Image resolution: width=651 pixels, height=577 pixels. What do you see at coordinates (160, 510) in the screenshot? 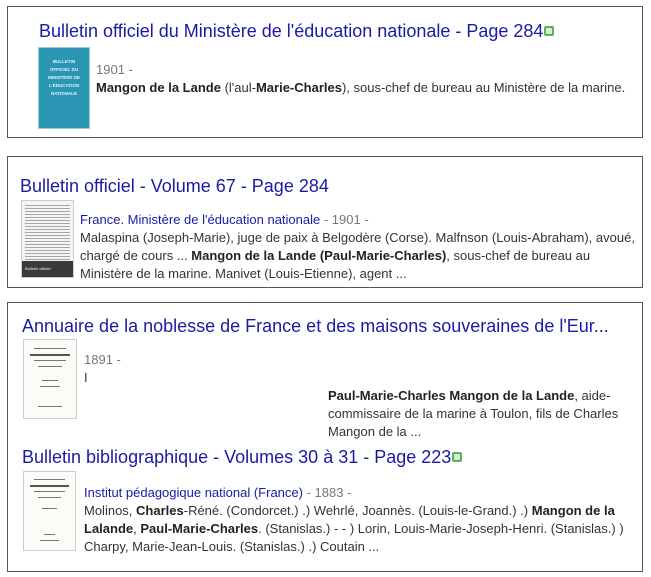
I see `highlighted-term: Charles` at bounding box center [160, 510].